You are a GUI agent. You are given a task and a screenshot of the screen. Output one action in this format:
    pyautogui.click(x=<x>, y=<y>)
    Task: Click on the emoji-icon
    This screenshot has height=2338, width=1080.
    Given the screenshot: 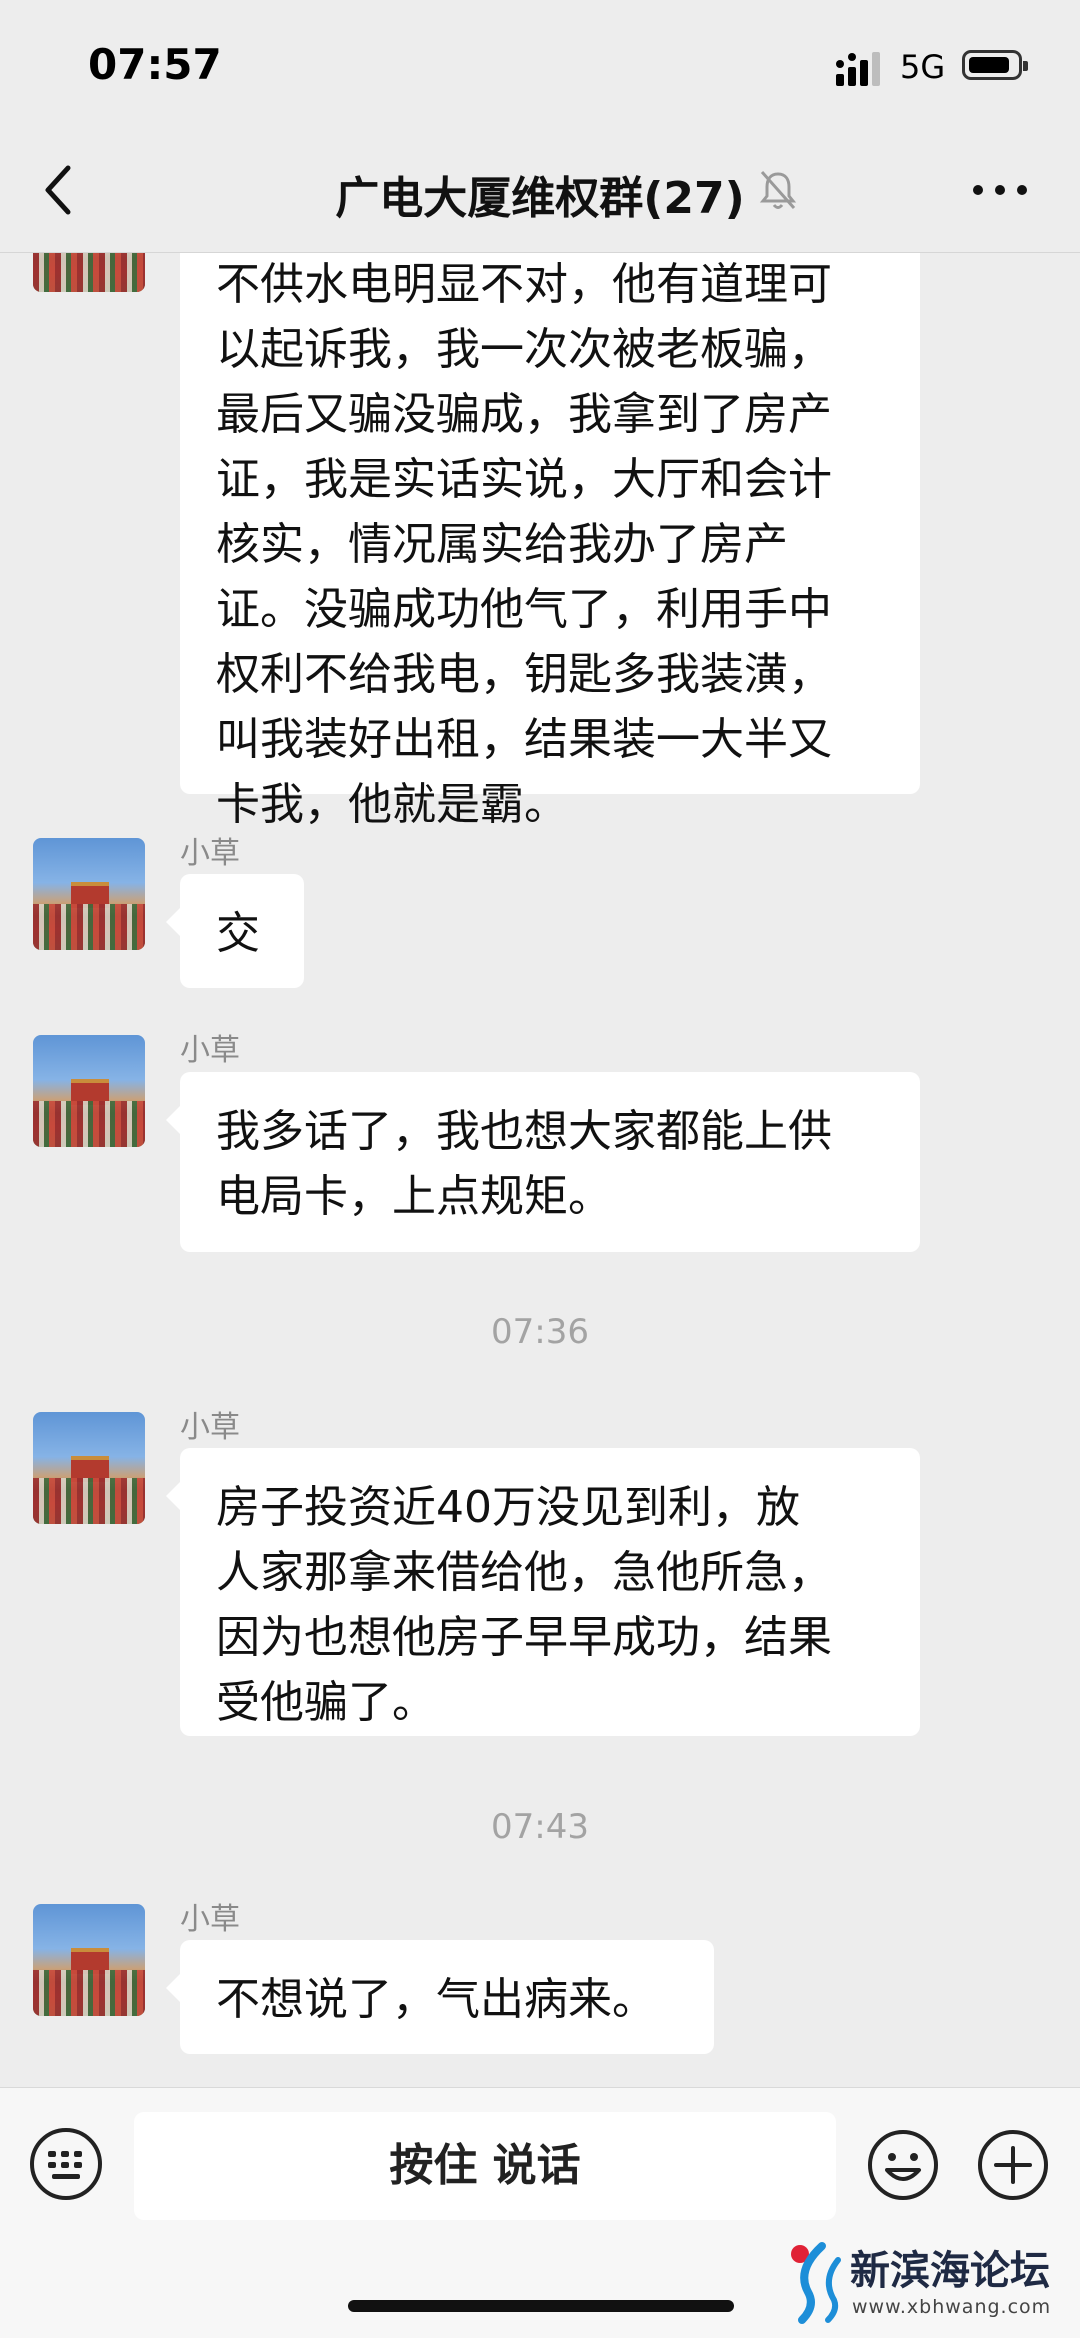 What is the action you would take?
    pyautogui.click(x=903, y=2165)
    